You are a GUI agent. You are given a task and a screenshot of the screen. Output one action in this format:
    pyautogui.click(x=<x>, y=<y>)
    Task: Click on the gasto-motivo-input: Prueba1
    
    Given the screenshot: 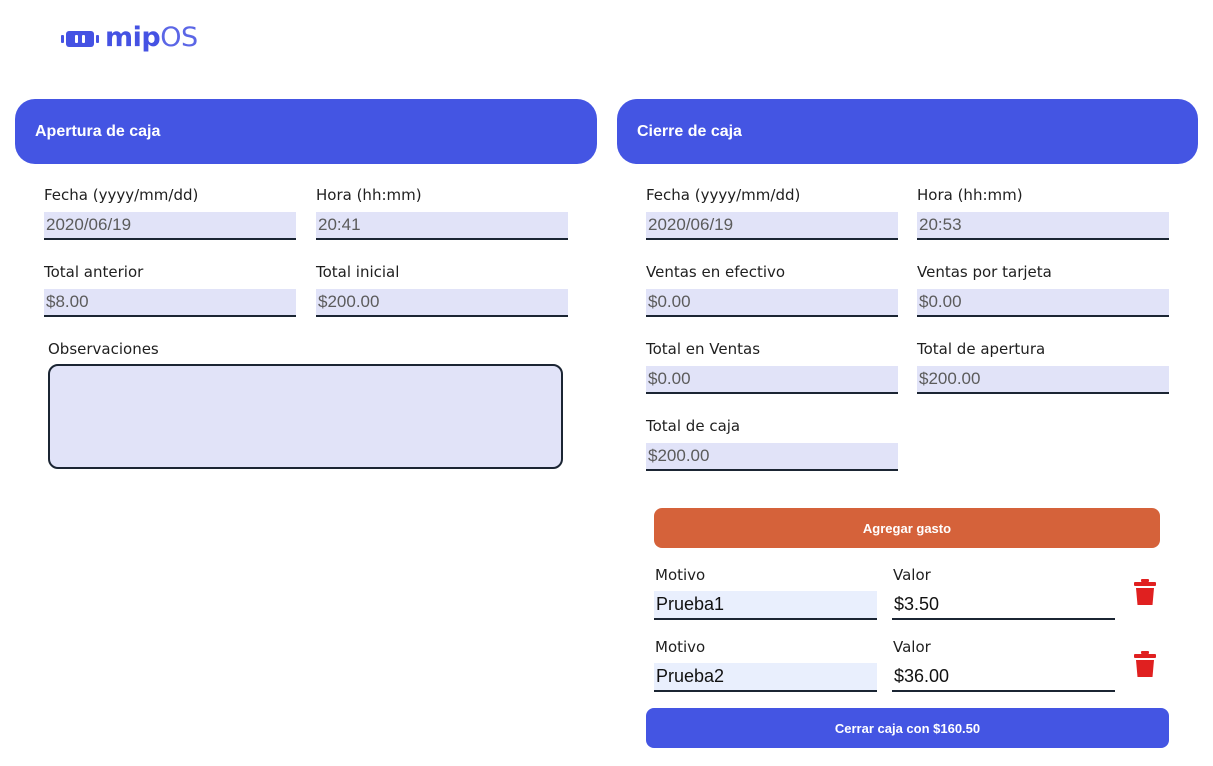 What is the action you would take?
    pyautogui.click(x=765, y=605)
    